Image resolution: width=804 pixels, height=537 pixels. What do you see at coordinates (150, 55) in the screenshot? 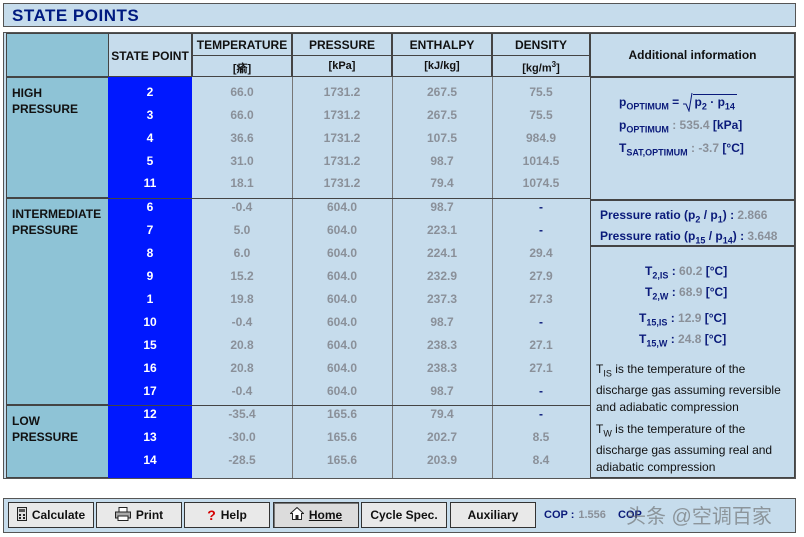
I see `header-state-point: STATE POINT` at bounding box center [150, 55].